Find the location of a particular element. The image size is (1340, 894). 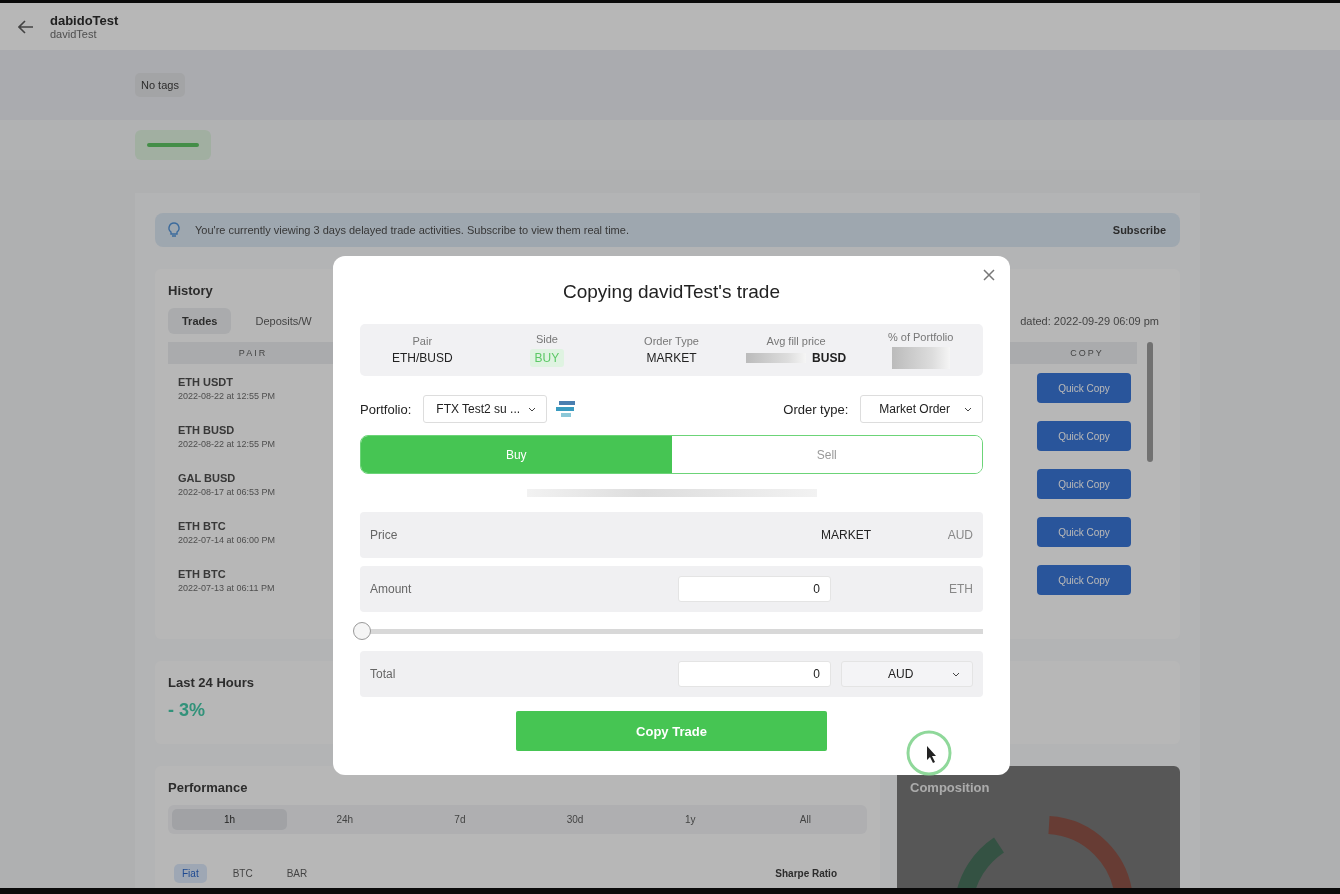

change-value: - 3% is located at coordinates (186, 710).